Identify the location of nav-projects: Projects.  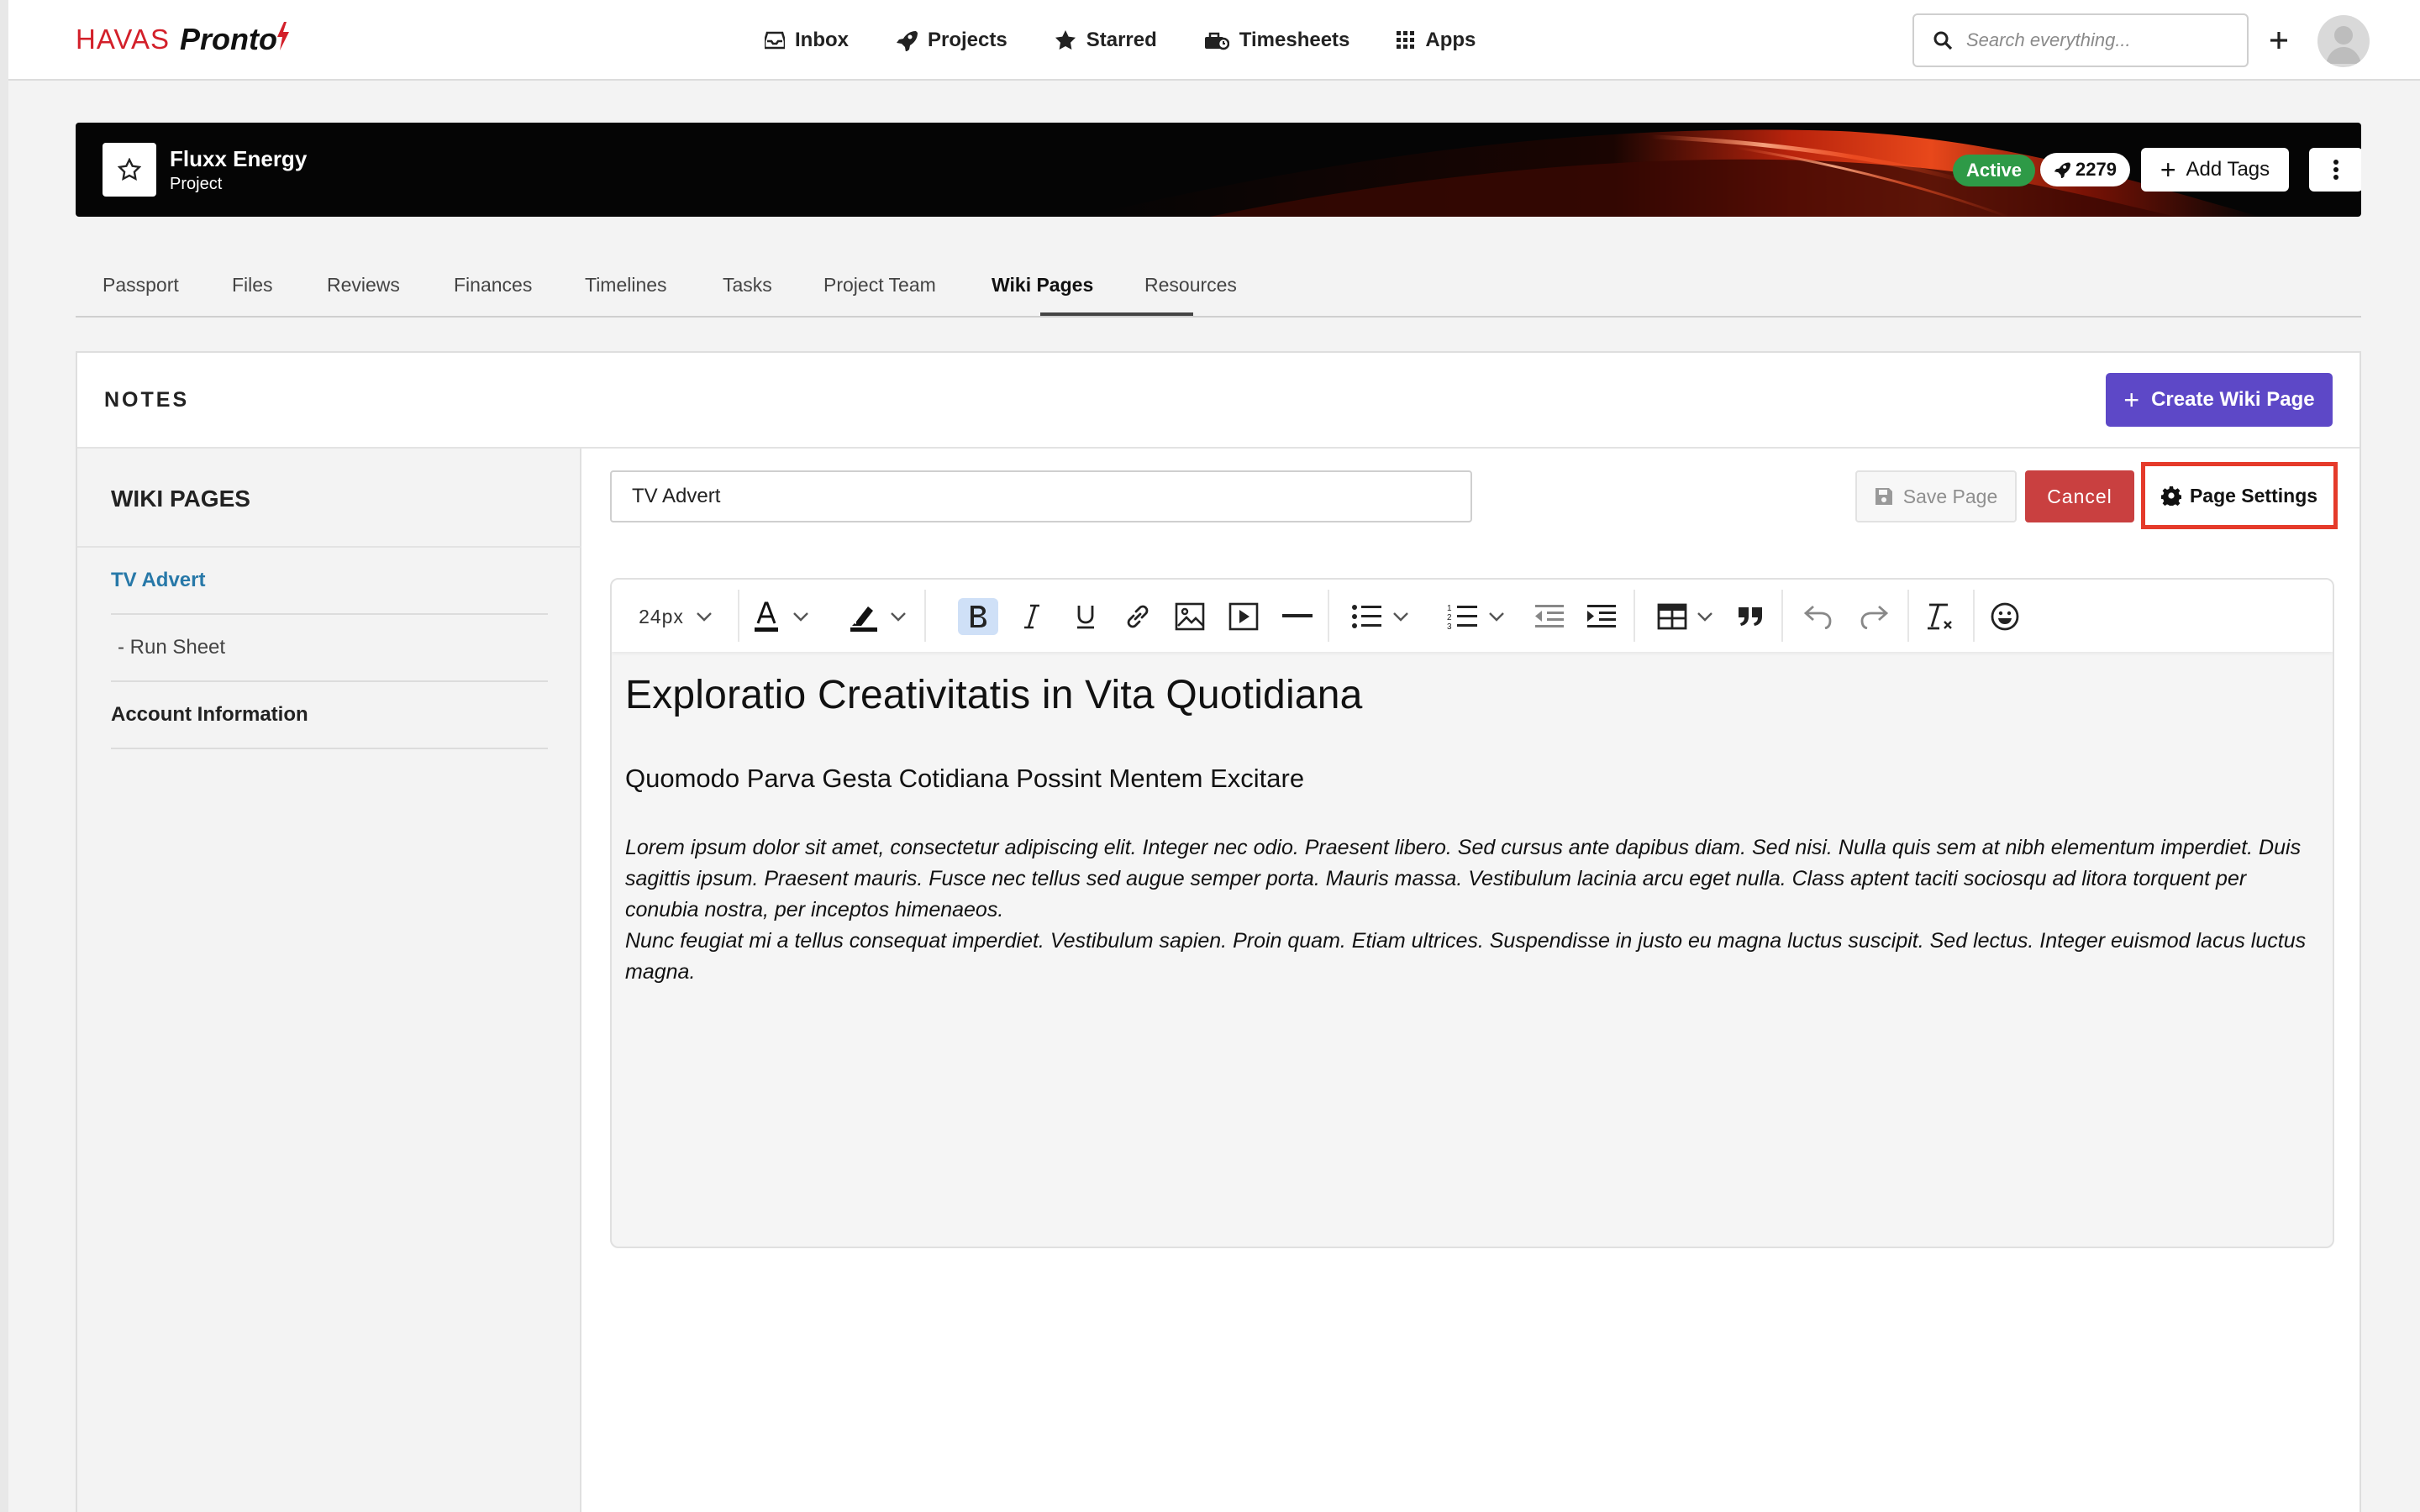
(952, 40).